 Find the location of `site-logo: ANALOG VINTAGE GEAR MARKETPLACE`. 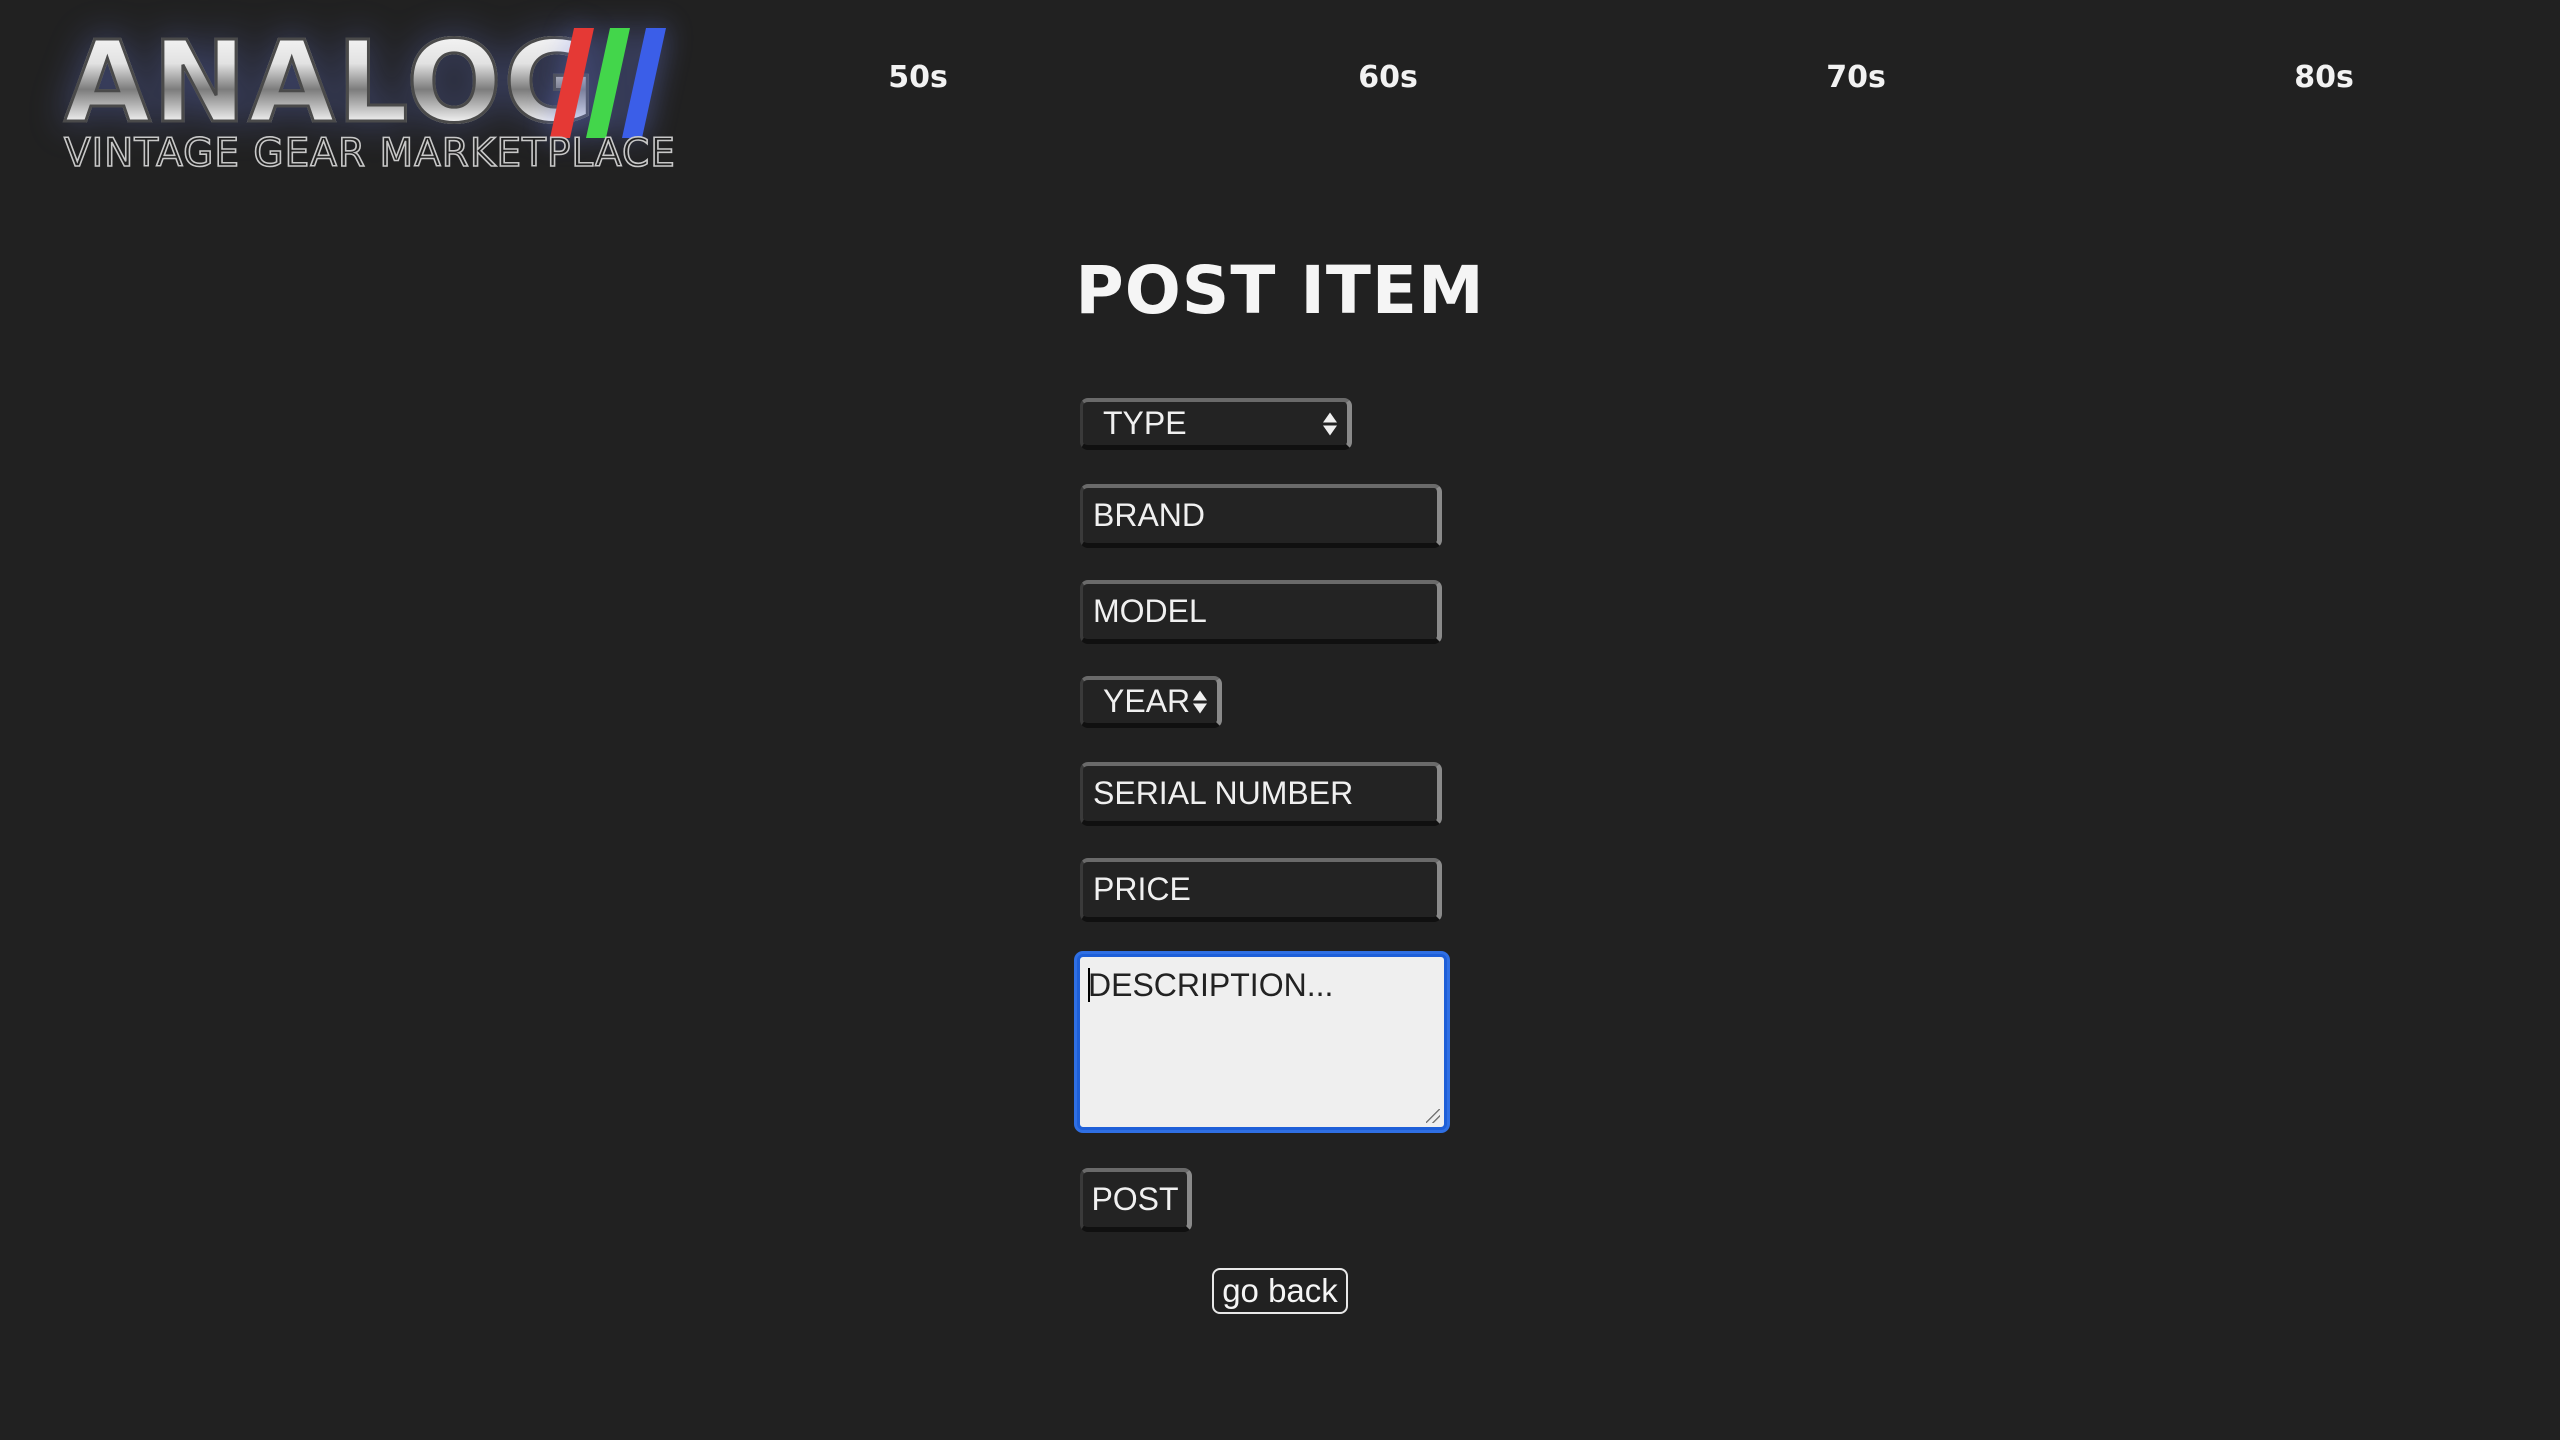

site-logo: ANALOG VINTAGE GEAR MARKETPLACE is located at coordinates (366, 102).